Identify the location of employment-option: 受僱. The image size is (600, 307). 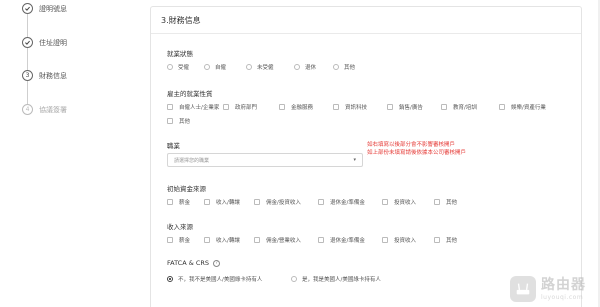
(185, 67).